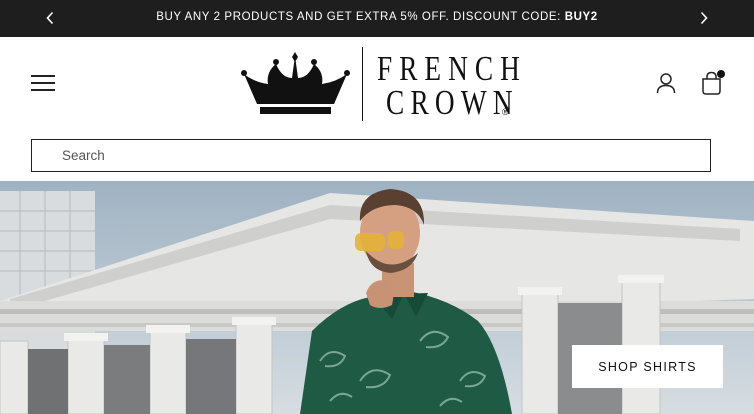 This screenshot has height=414, width=754. Describe the element at coordinates (295, 83) in the screenshot. I see `crown-icon` at that location.